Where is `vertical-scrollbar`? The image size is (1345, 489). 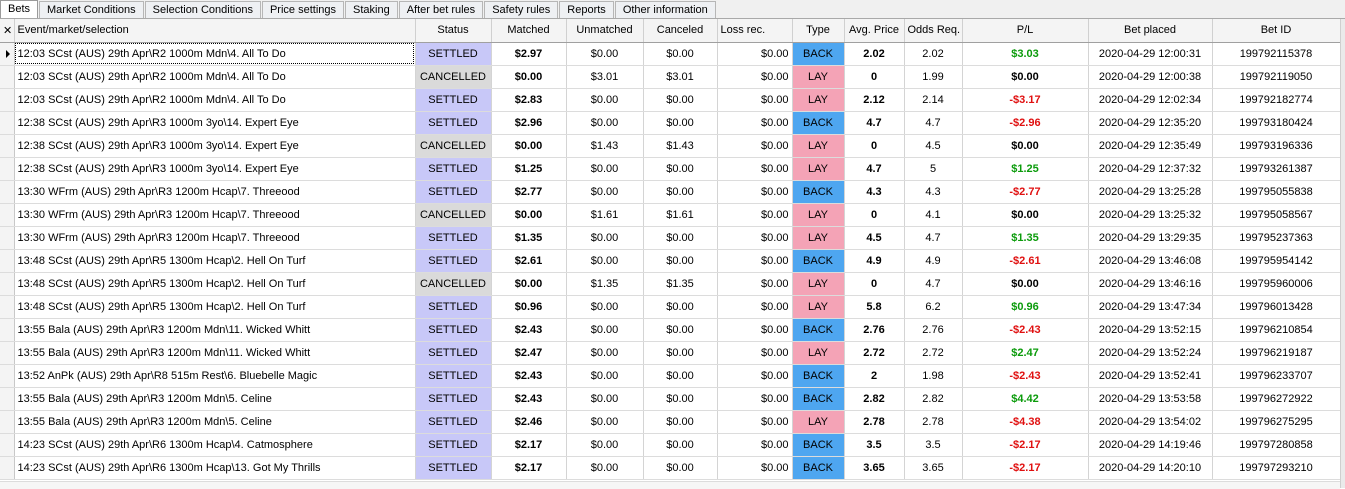
vertical-scrollbar is located at coordinates (1342, 253).